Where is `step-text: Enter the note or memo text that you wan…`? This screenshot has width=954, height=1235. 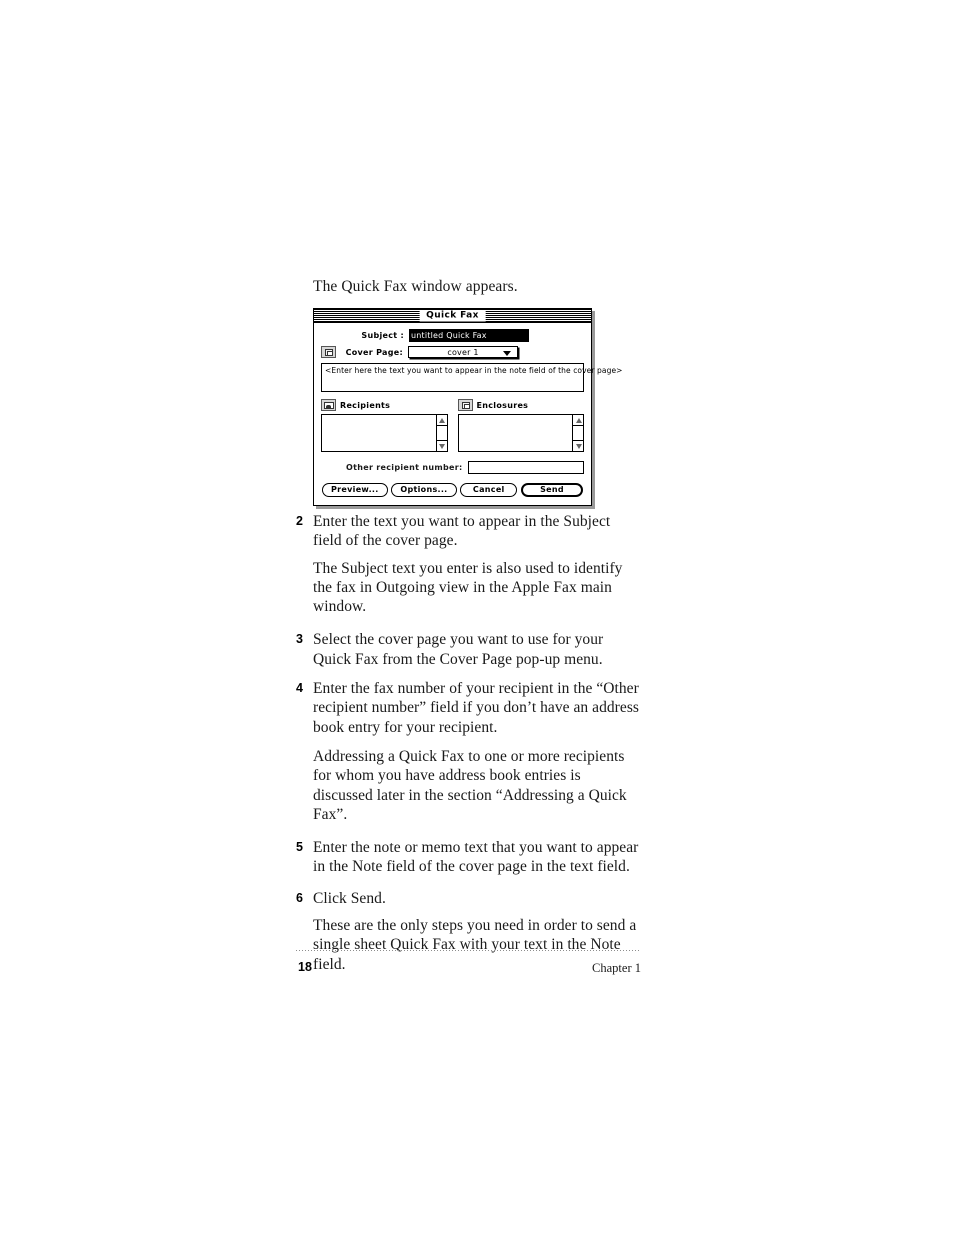
step-text: Enter the note or memo text that you wan… is located at coordinates (476, 857).